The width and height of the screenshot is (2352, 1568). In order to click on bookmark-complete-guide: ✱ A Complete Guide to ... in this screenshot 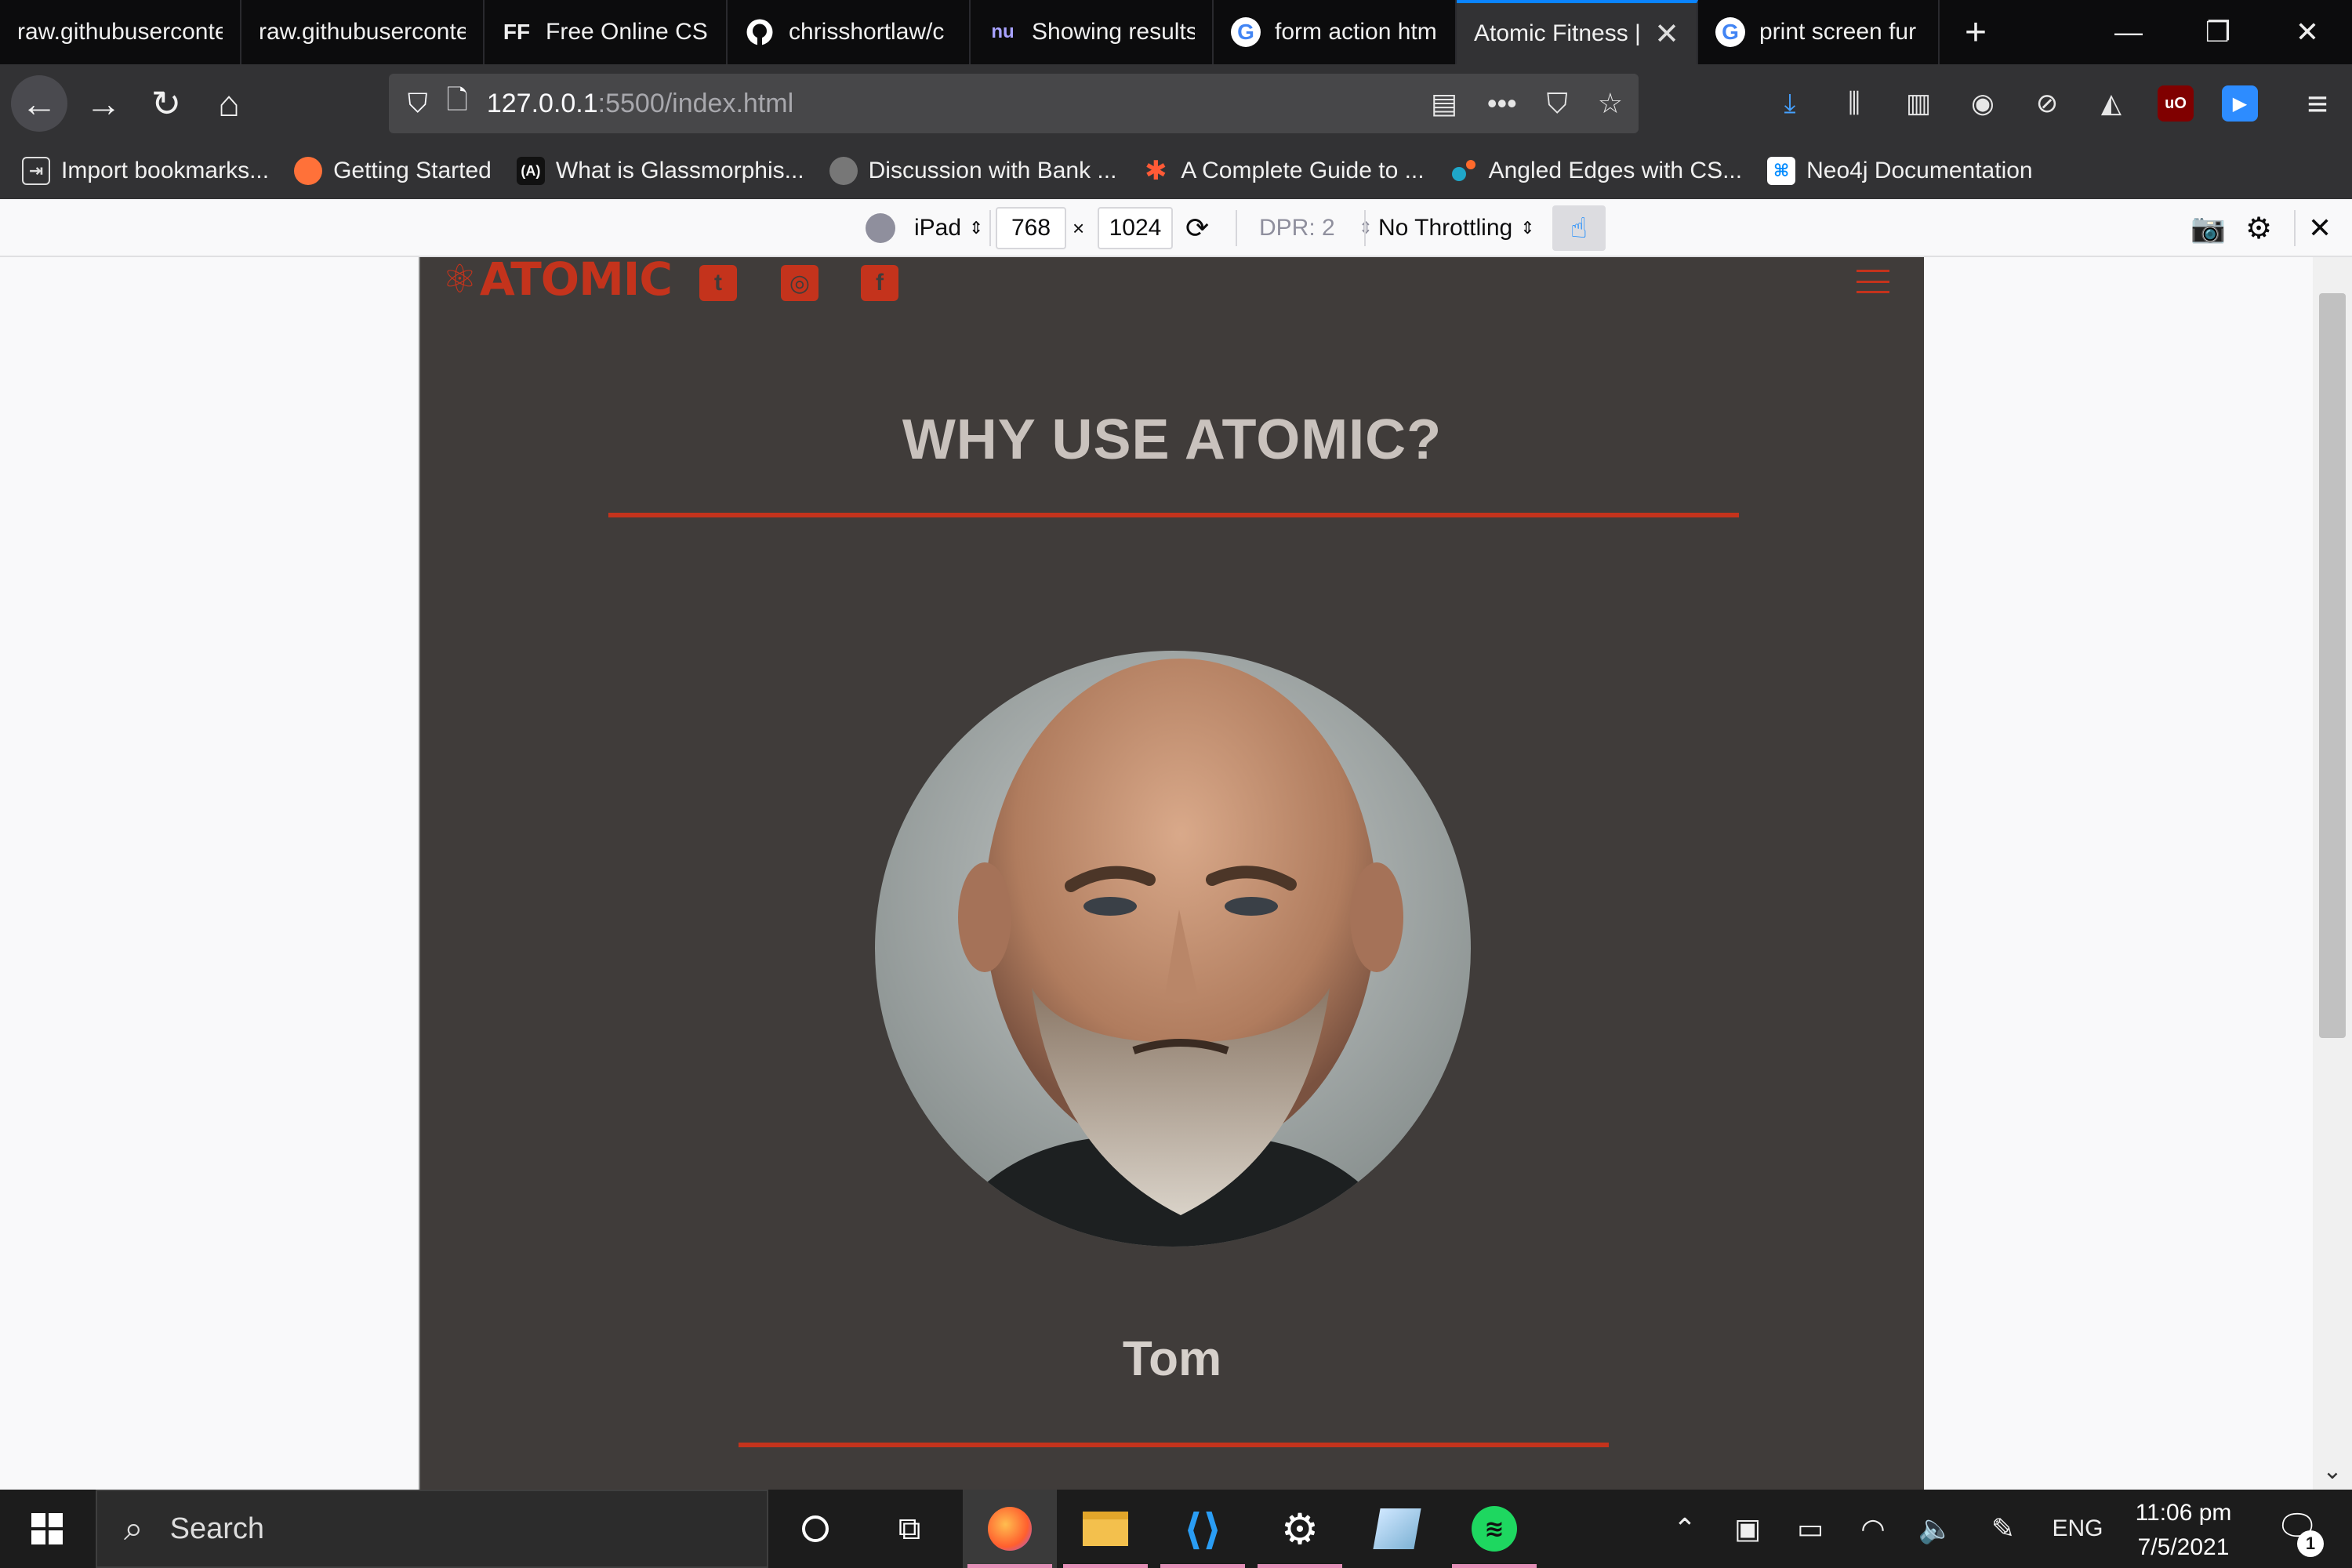, I will do `click(1283, 171)`.